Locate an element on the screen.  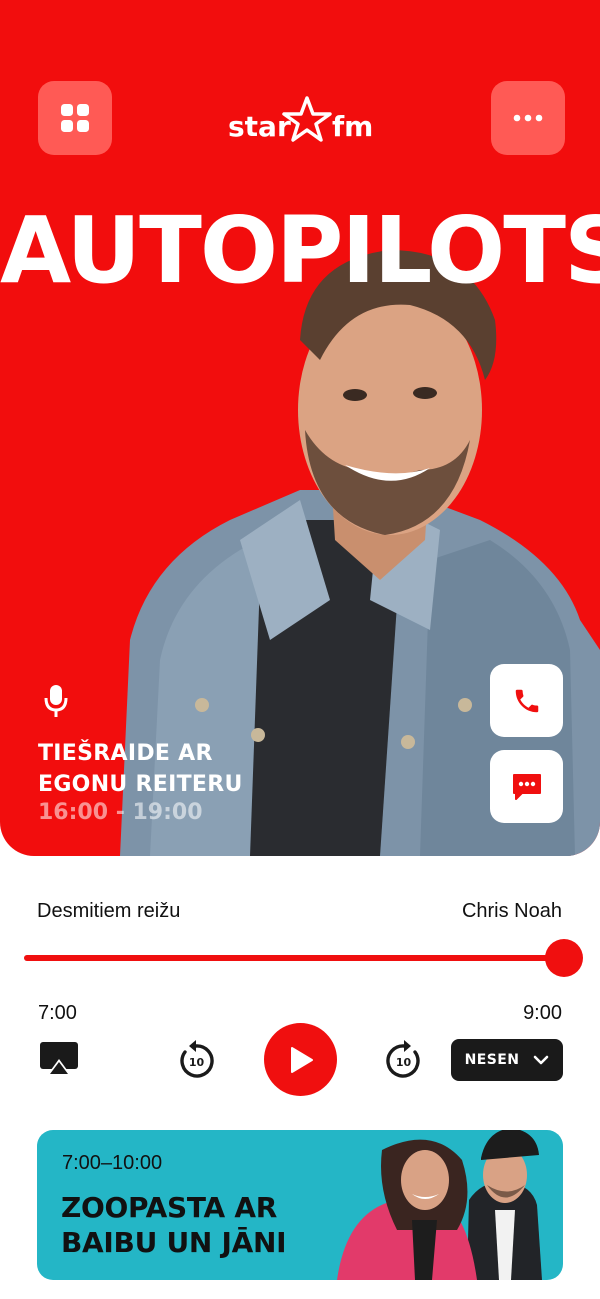
more-dots-icon is located at coordinates (528, 118).